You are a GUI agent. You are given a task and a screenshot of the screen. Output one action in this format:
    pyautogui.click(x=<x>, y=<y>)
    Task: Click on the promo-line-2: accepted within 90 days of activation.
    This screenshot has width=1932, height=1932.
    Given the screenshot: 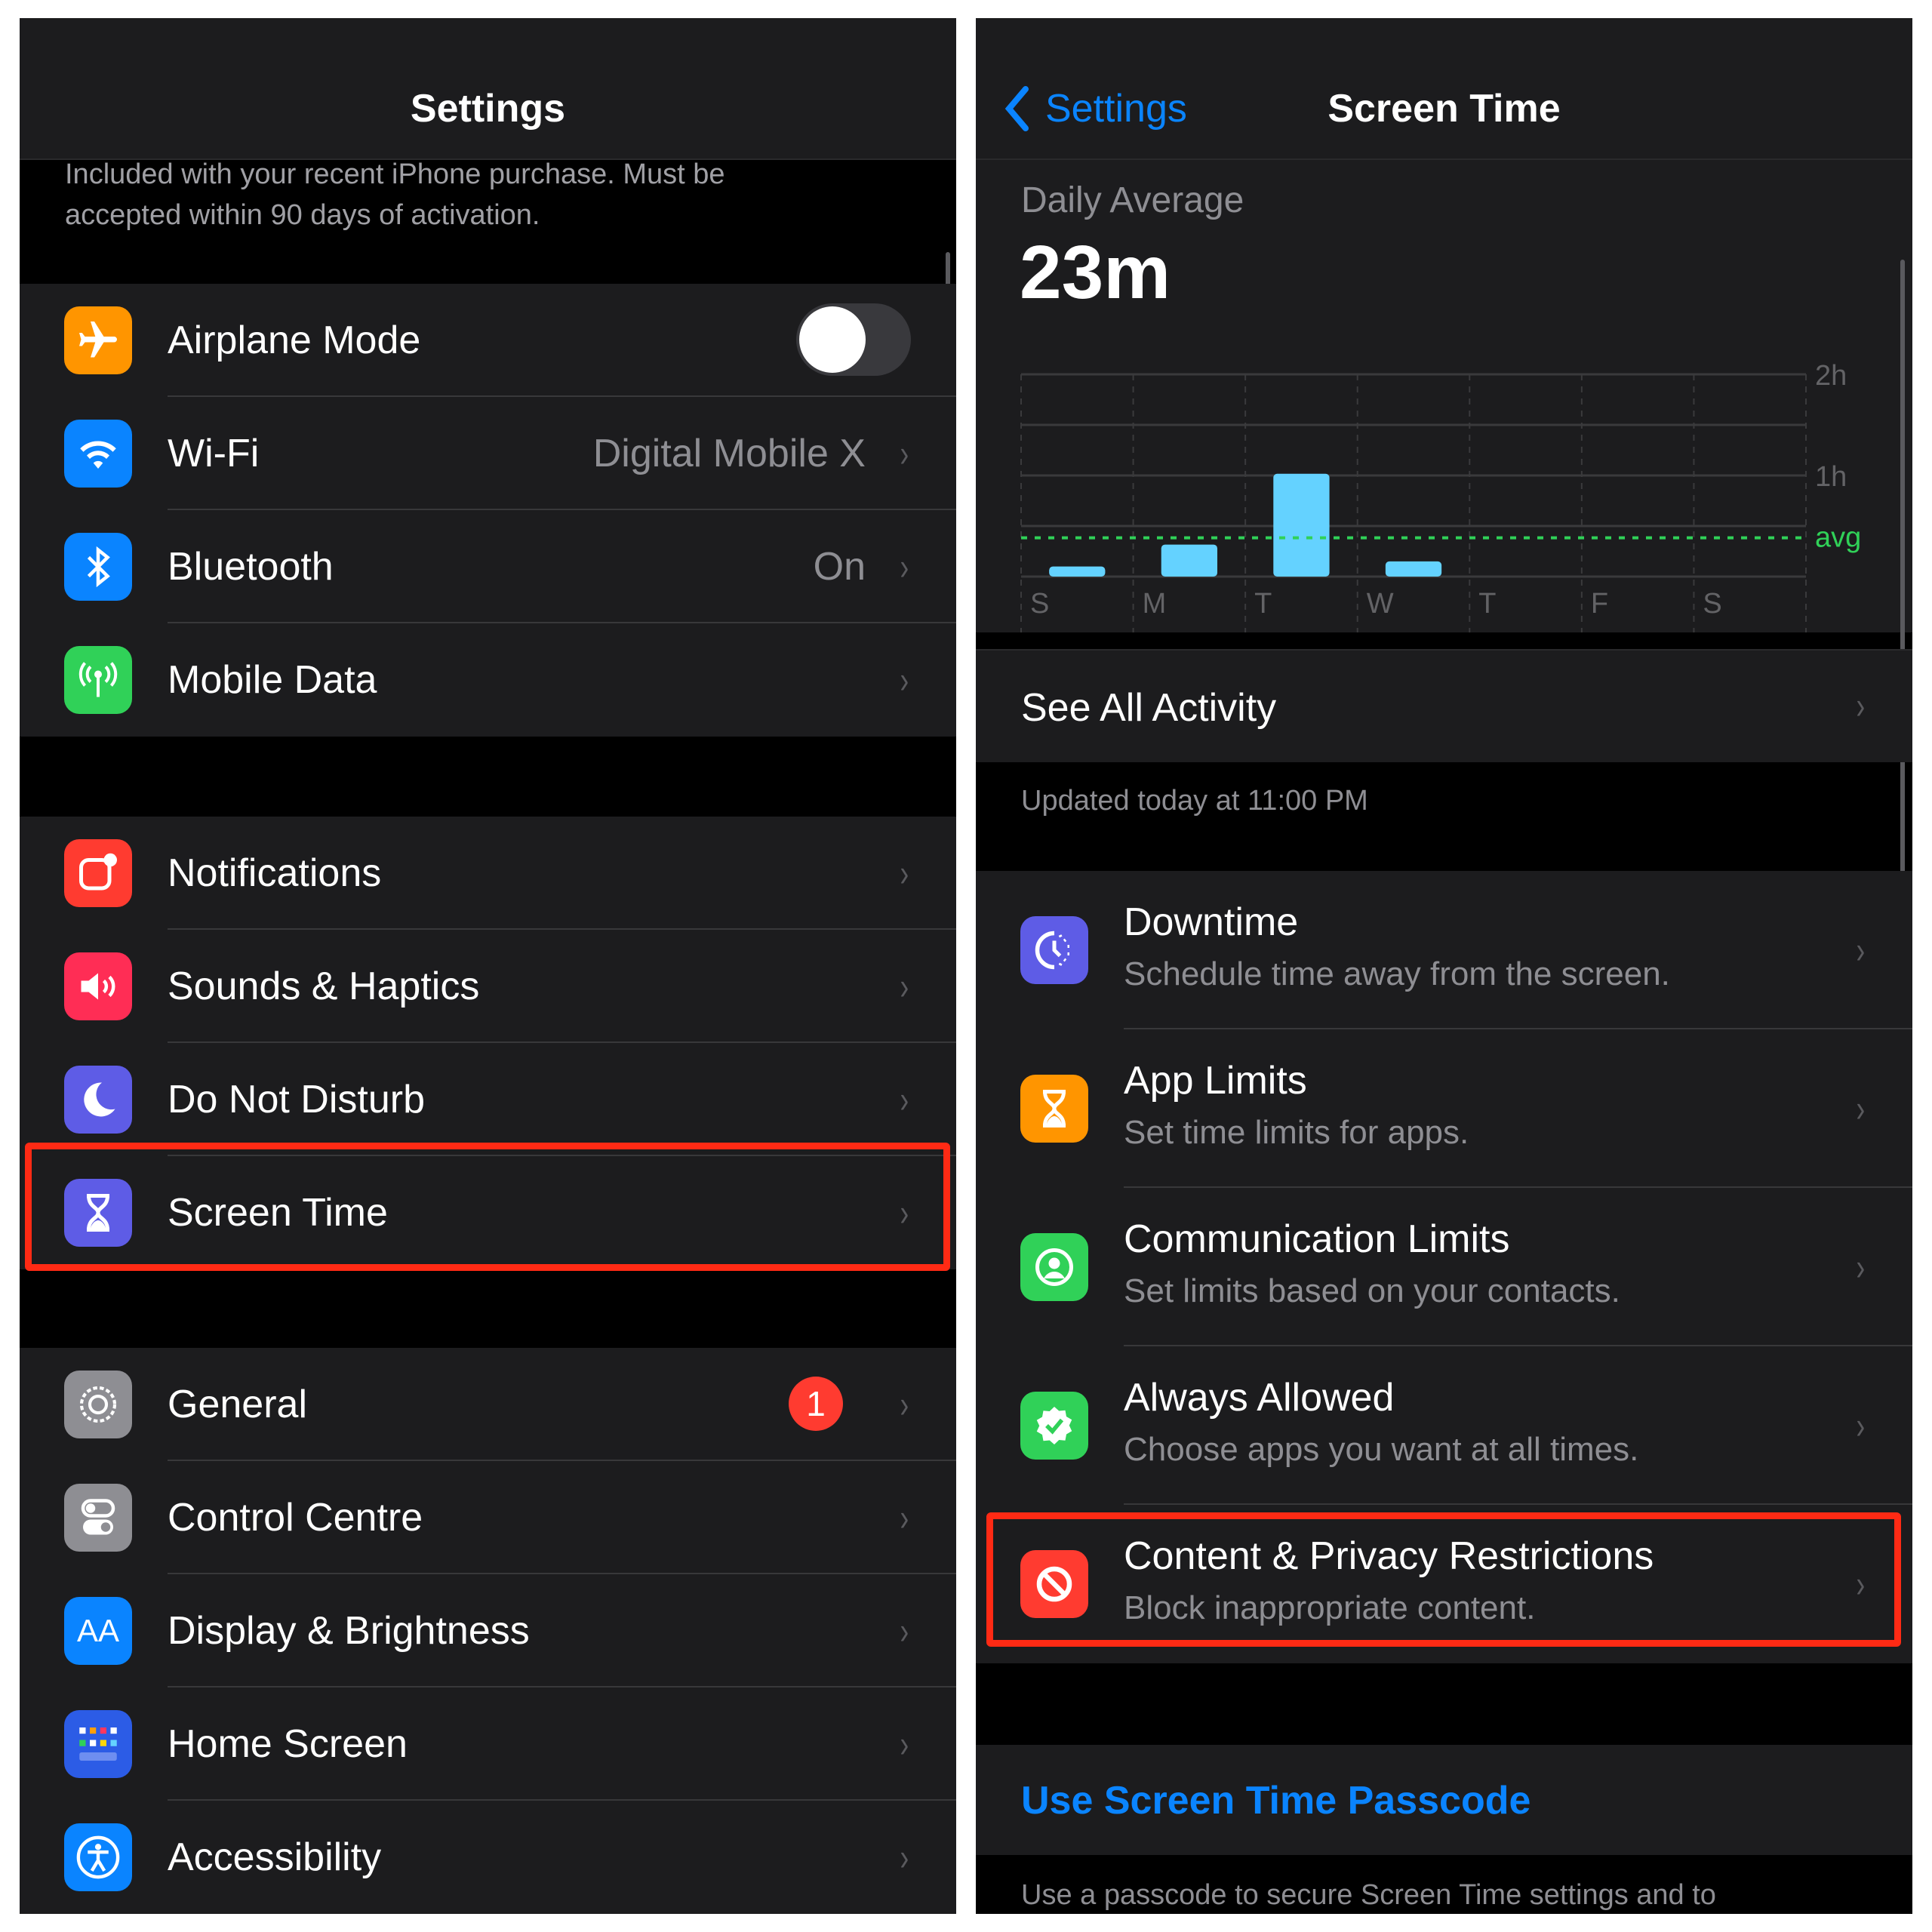 What is the action you would take?
    pyautogui.click(x=302, y=215)
    